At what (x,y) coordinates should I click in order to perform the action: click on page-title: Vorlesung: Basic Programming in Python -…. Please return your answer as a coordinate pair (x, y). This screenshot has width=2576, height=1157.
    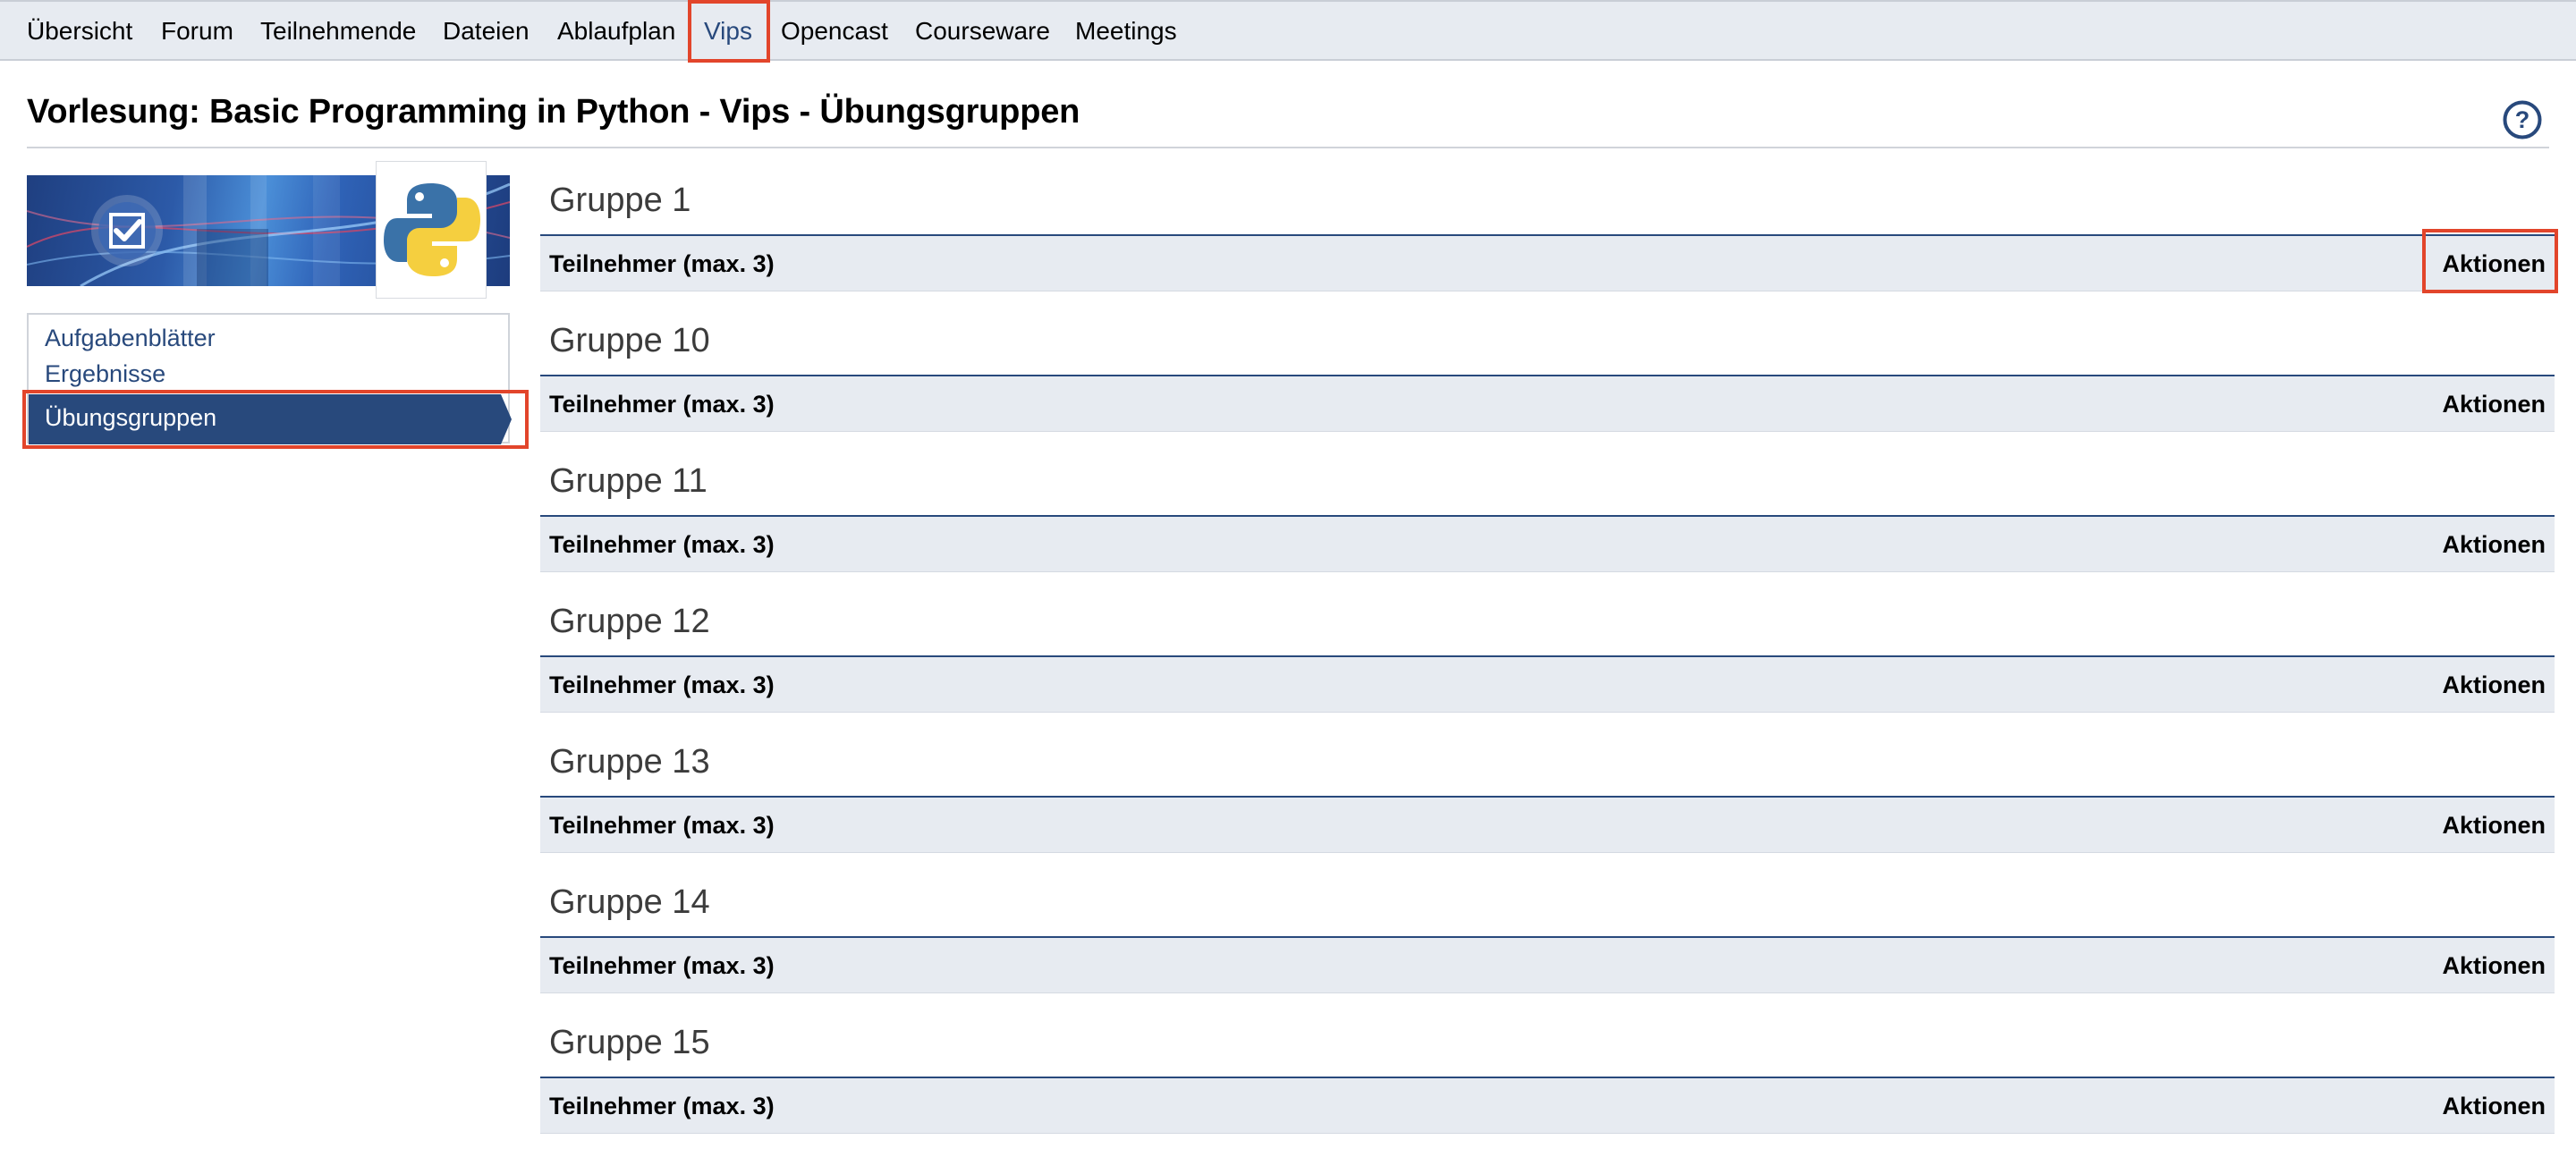
    Looking at the image, I should click on (553, 112).